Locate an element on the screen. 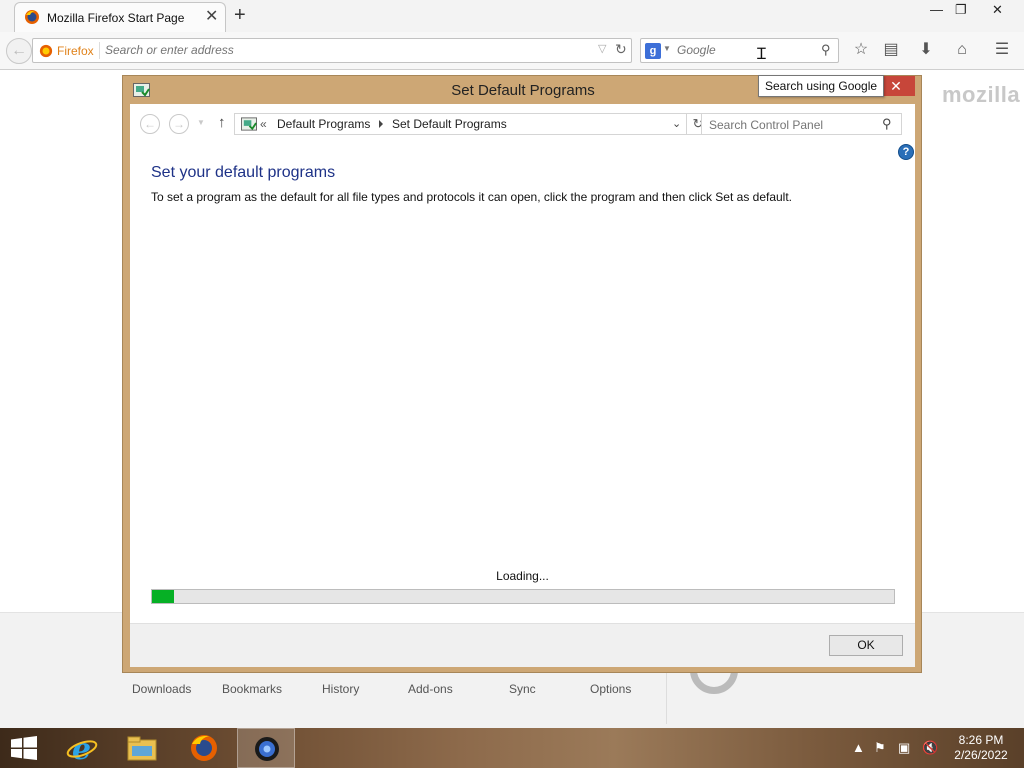  recent-locations-icon: ▼ is located at coordinates (201, 122).